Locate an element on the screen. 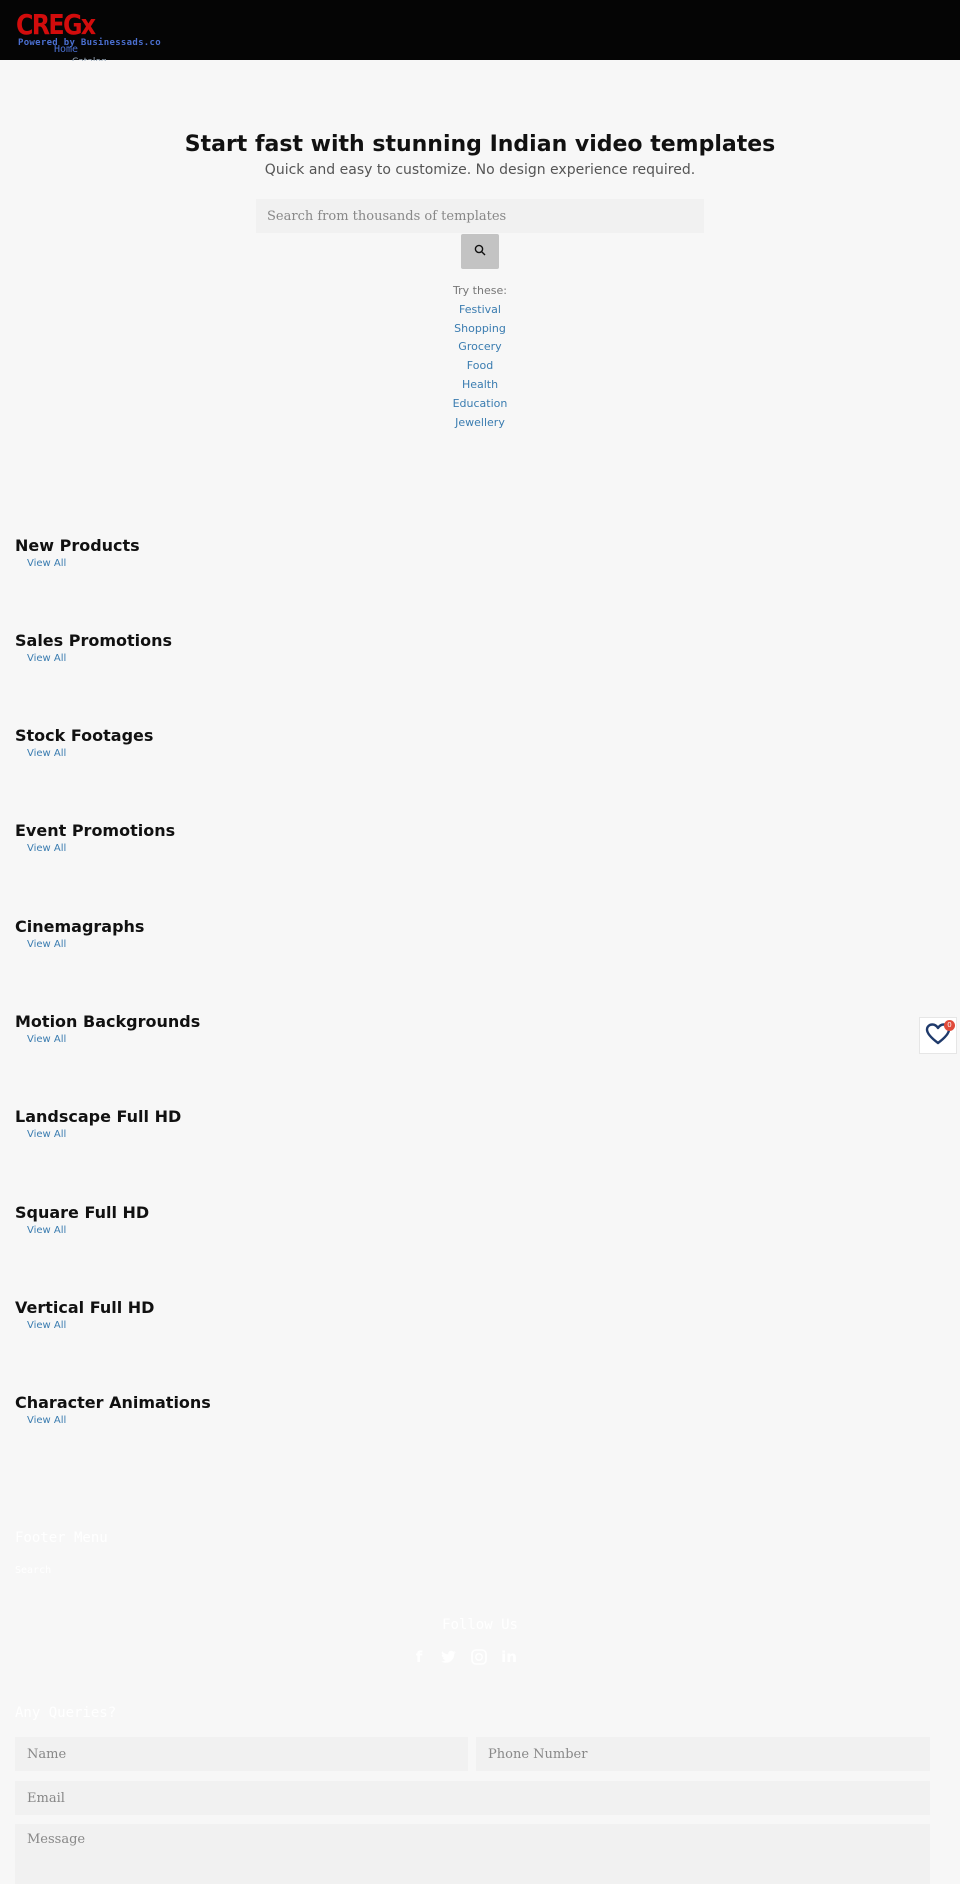 The width and height of the screenshot is (960, 1884). email-field is located at coordinates (472, 1798).